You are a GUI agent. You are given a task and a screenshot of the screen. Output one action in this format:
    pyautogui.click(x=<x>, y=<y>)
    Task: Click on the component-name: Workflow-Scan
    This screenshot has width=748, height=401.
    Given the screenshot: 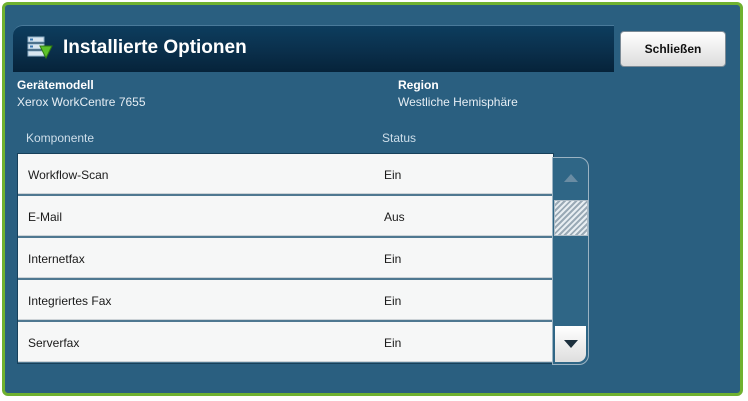 What is the action you would take?
    pyautogui.click(x=68, y=175)
    